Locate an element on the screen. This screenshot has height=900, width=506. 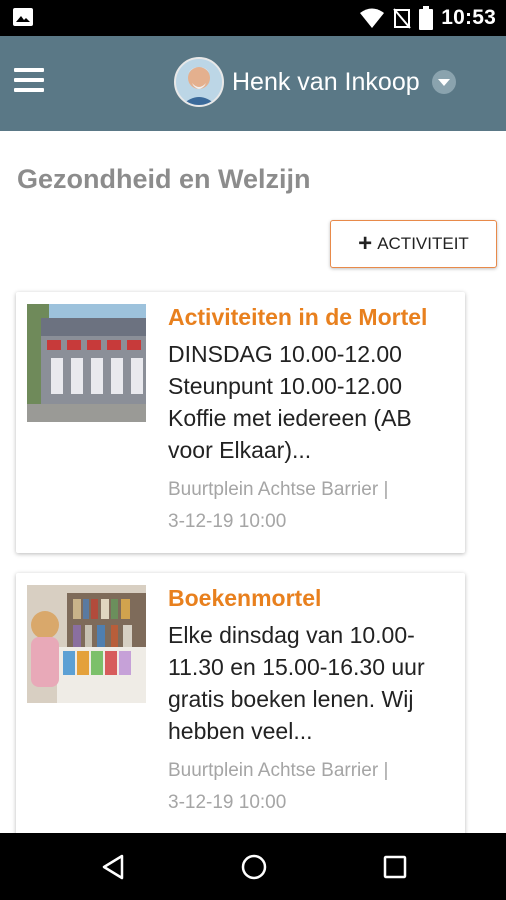
page-title: Gezondheid en Welzijn is located at coordinates (164, 179).